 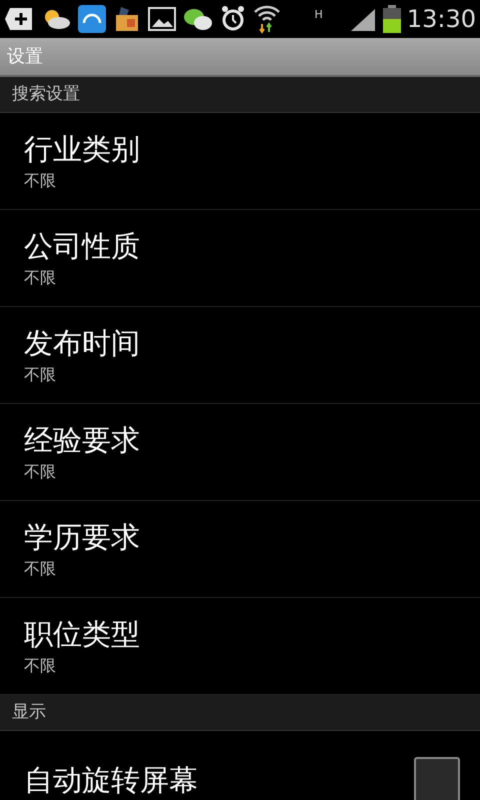 What do you see at coordinates (240, 258) in the screenshot?
I see `settings-item: 公司性质 不限` at bounding box center [240, 258].